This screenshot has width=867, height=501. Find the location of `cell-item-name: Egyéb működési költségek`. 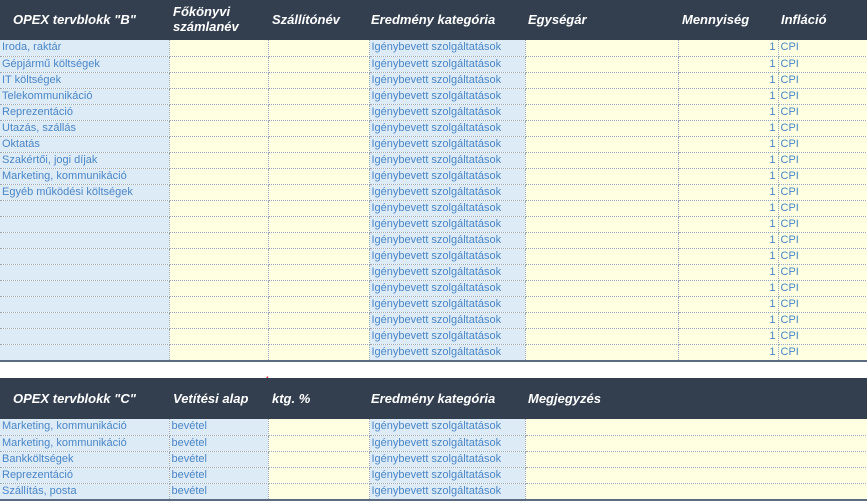

cell-item-name: Egyéb működési költségek is located at coordinates (85, 192).